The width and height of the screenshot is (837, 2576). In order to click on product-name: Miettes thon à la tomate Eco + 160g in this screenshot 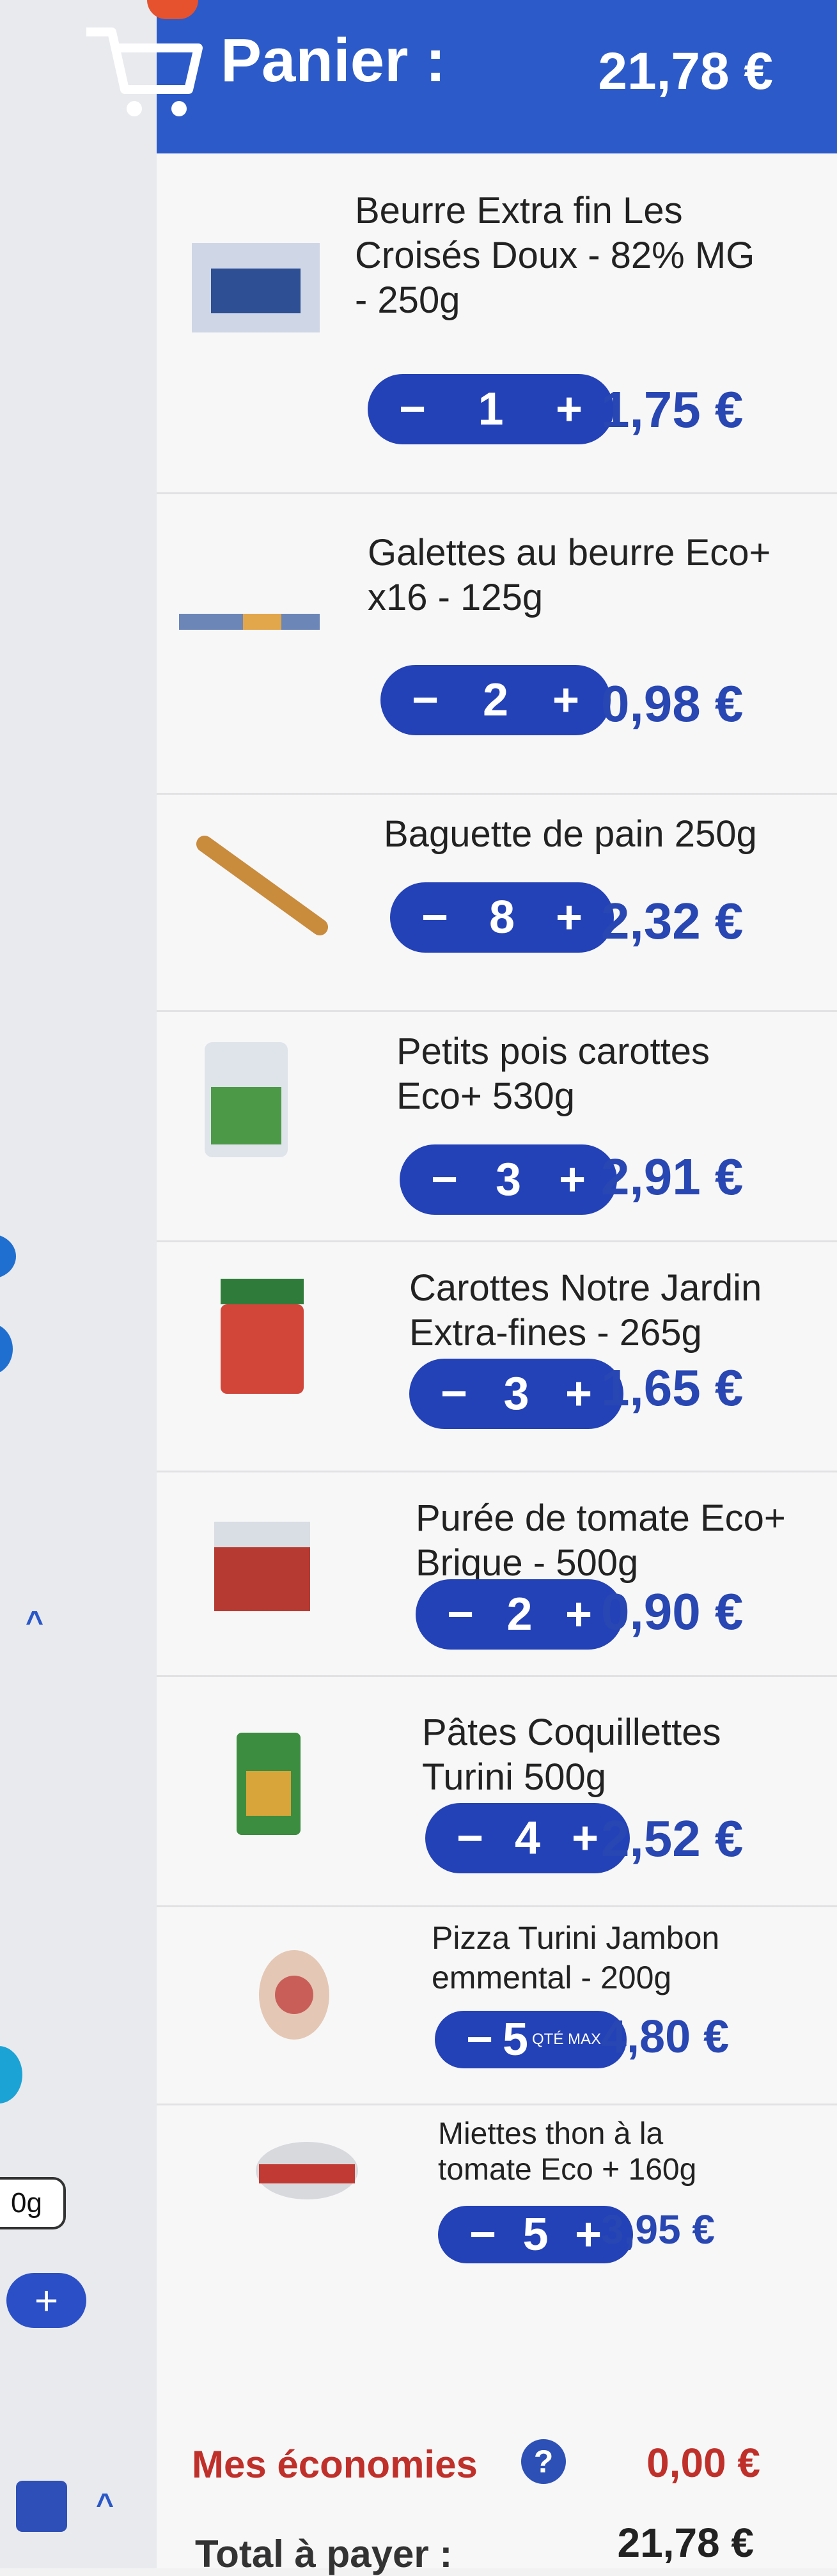, I will do `click(567, 2152)`.